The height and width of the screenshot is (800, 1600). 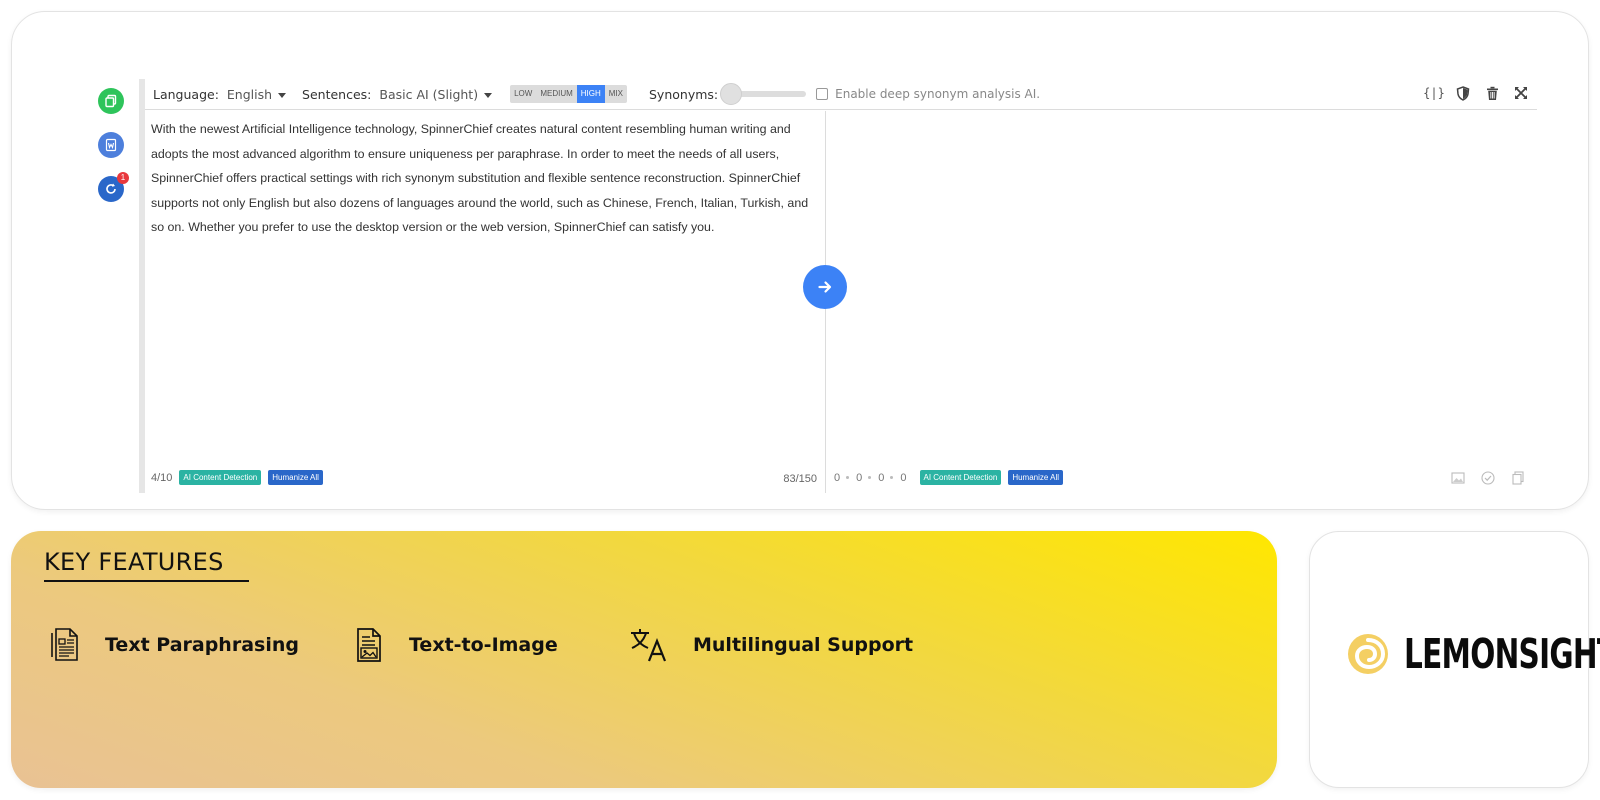 I want to click on feature-text-to-image: Text-to-Image, so click(x=455, y=645).